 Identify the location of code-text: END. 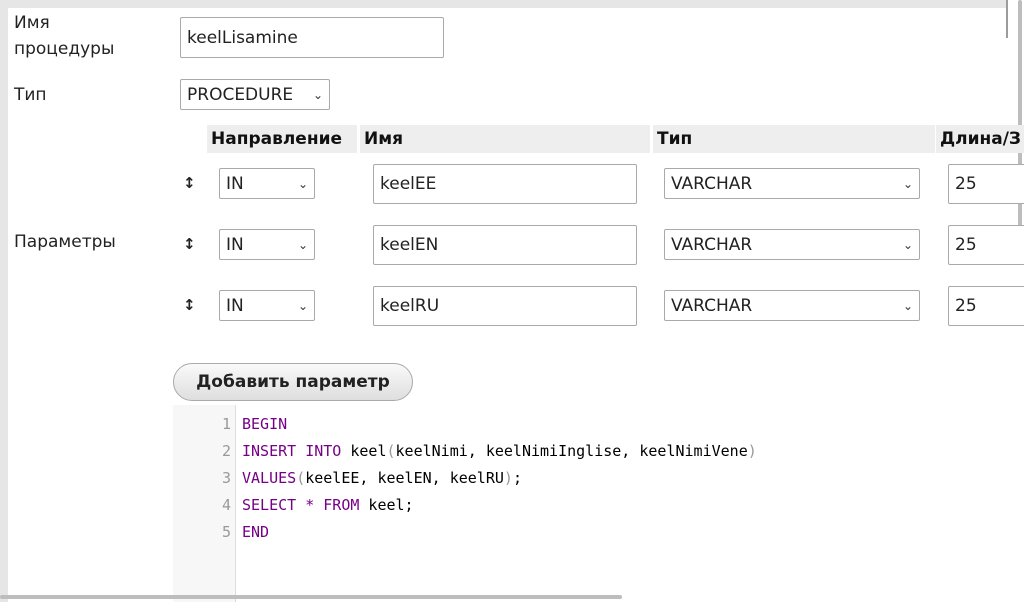
(255, 532).